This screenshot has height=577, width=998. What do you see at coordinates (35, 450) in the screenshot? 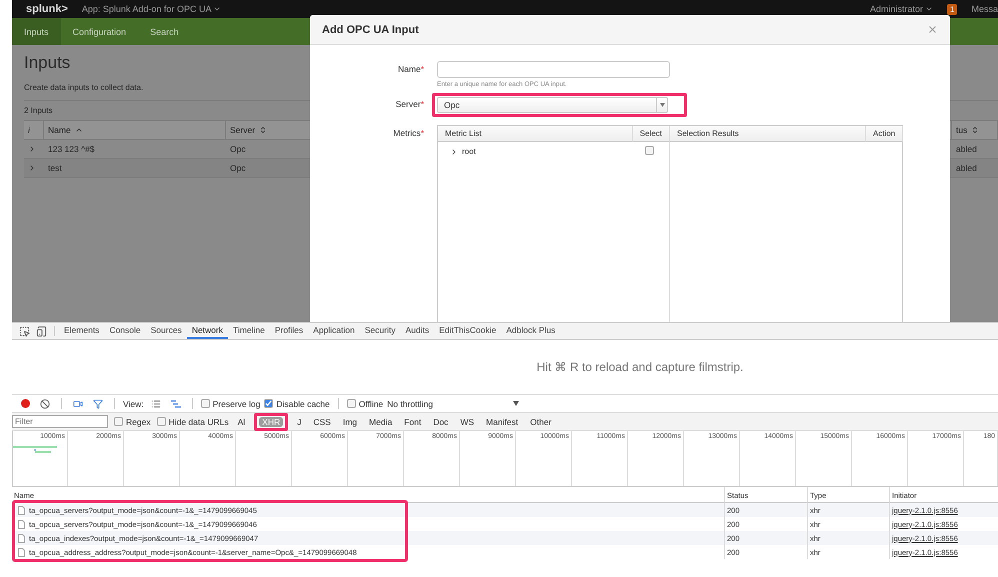
I see `waterfall-overview-drawing` at bounding box center [35, 450].